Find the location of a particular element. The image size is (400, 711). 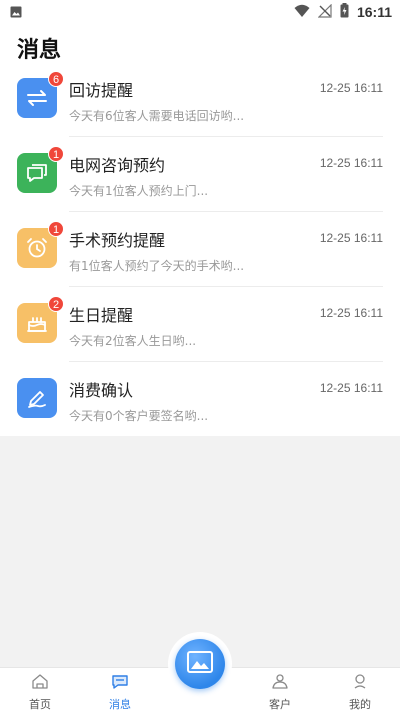

message-title: 回访提醒 is located at coordinates (101, 90).